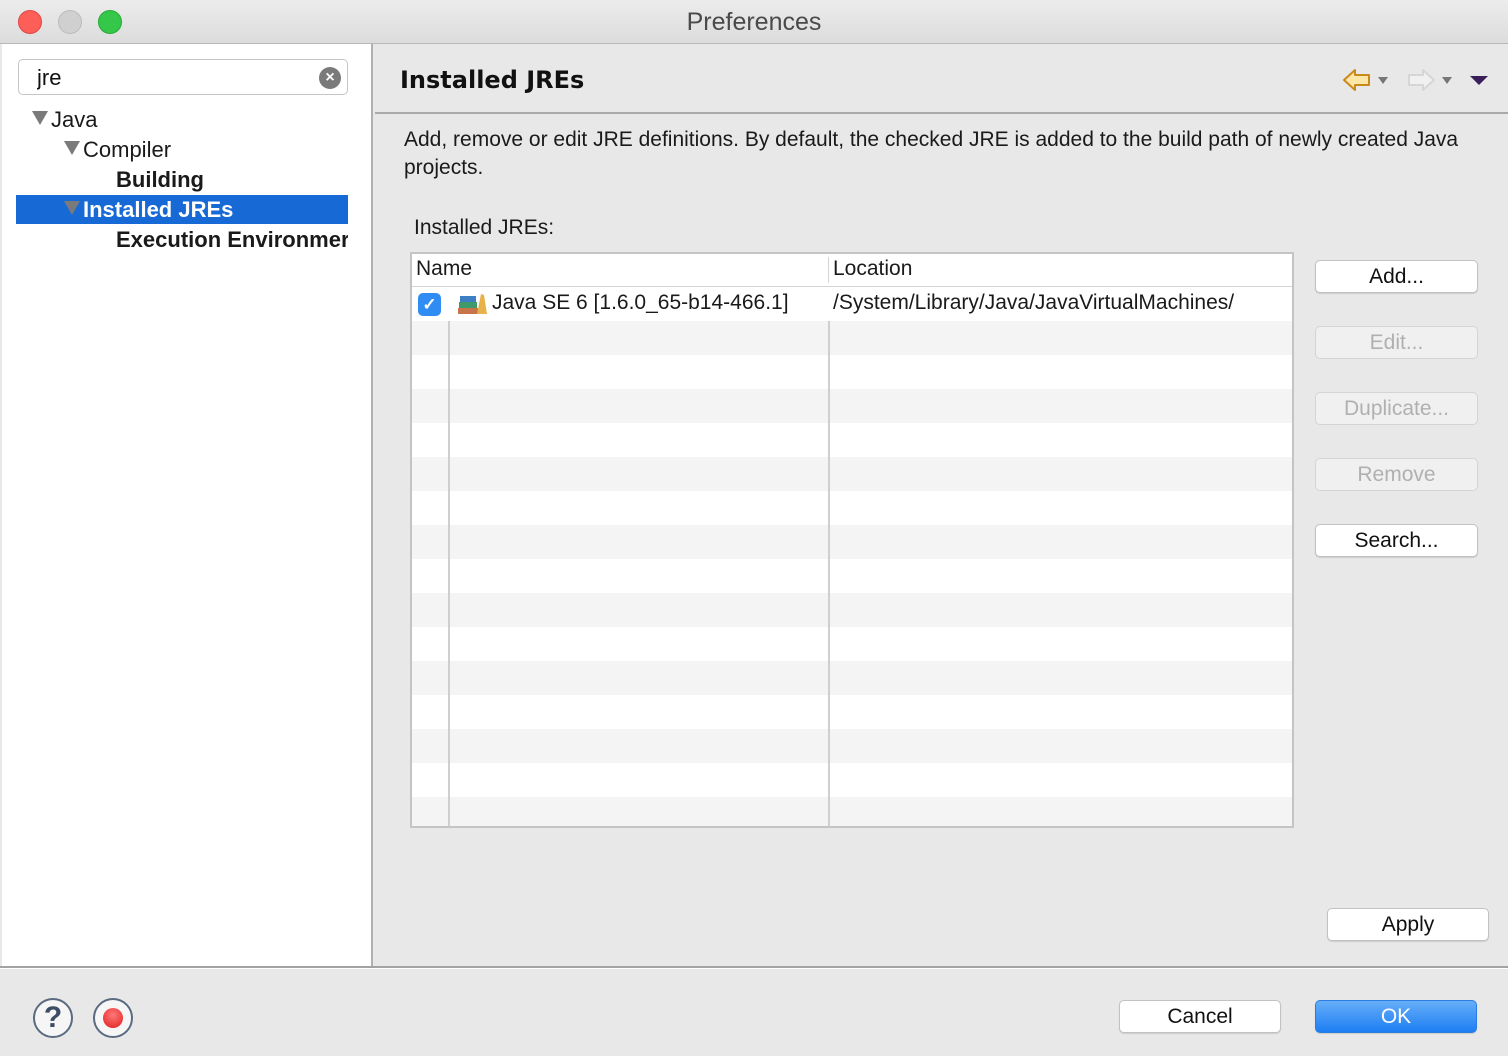  What do you see at coordinates (828, 270) in the screenshot?
I see `column-separator` at bounding box center [828, 270].